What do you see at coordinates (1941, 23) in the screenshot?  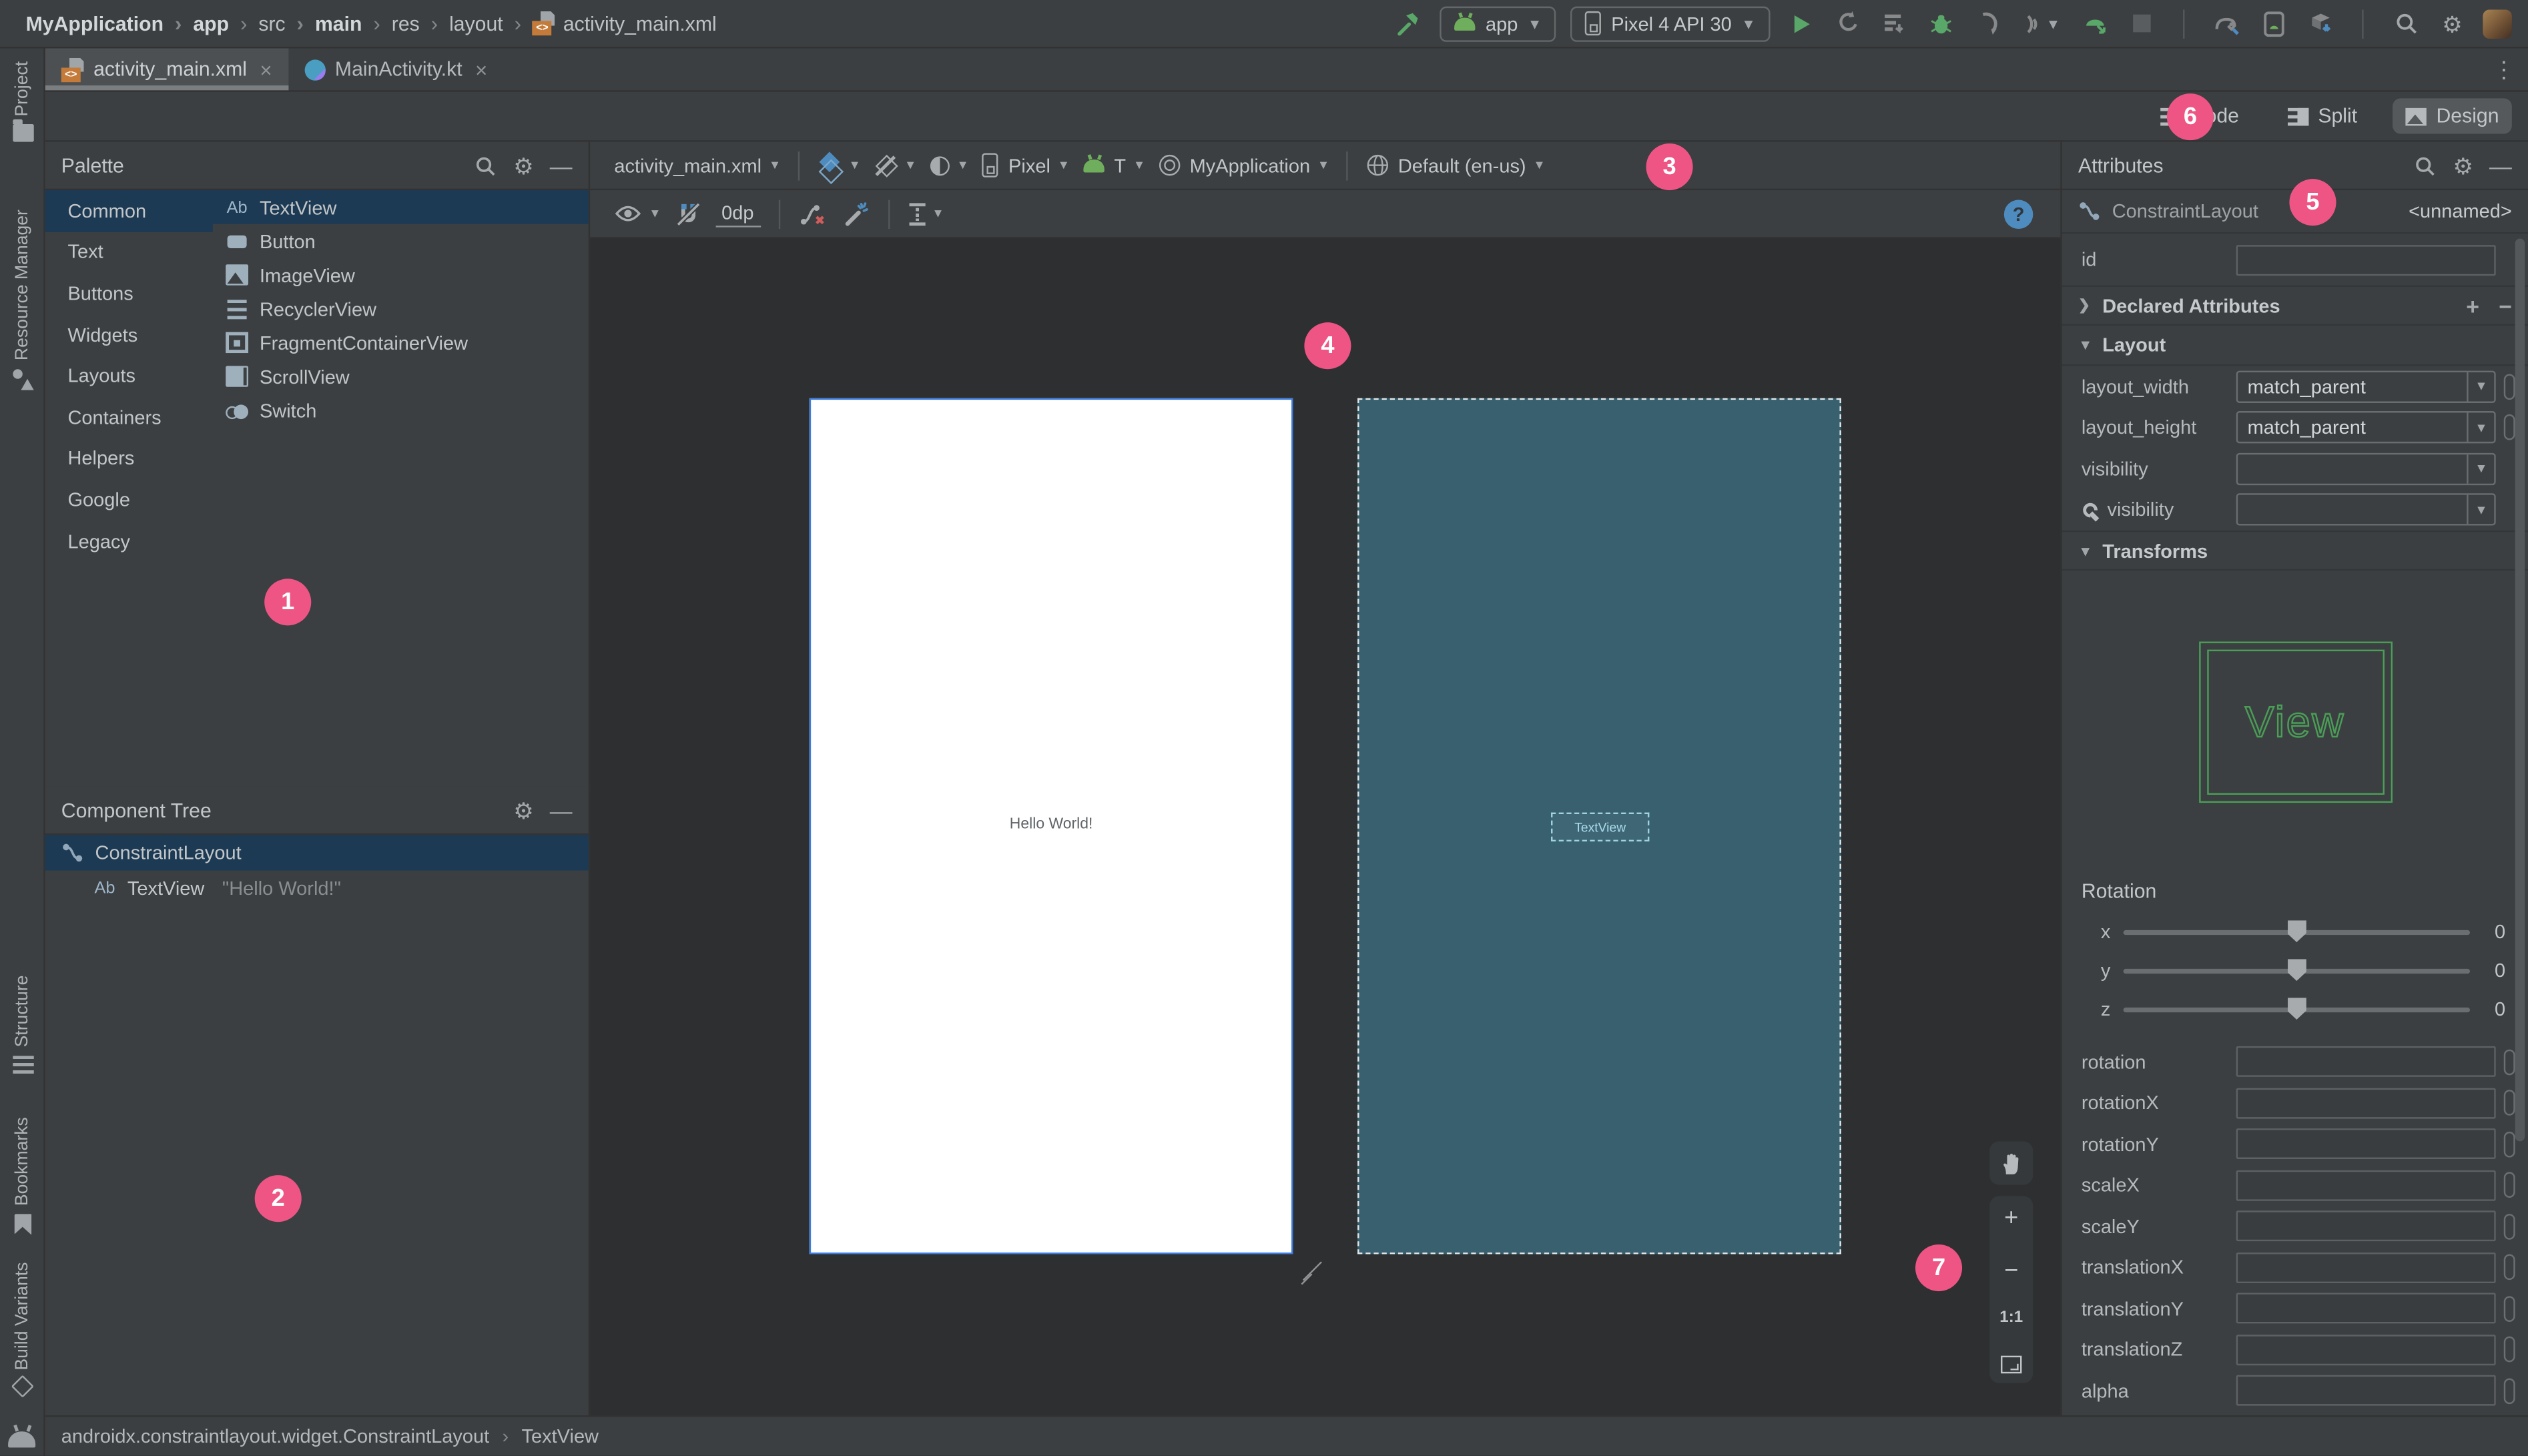 I see `debug-button` at bounding box center [1941, 23].